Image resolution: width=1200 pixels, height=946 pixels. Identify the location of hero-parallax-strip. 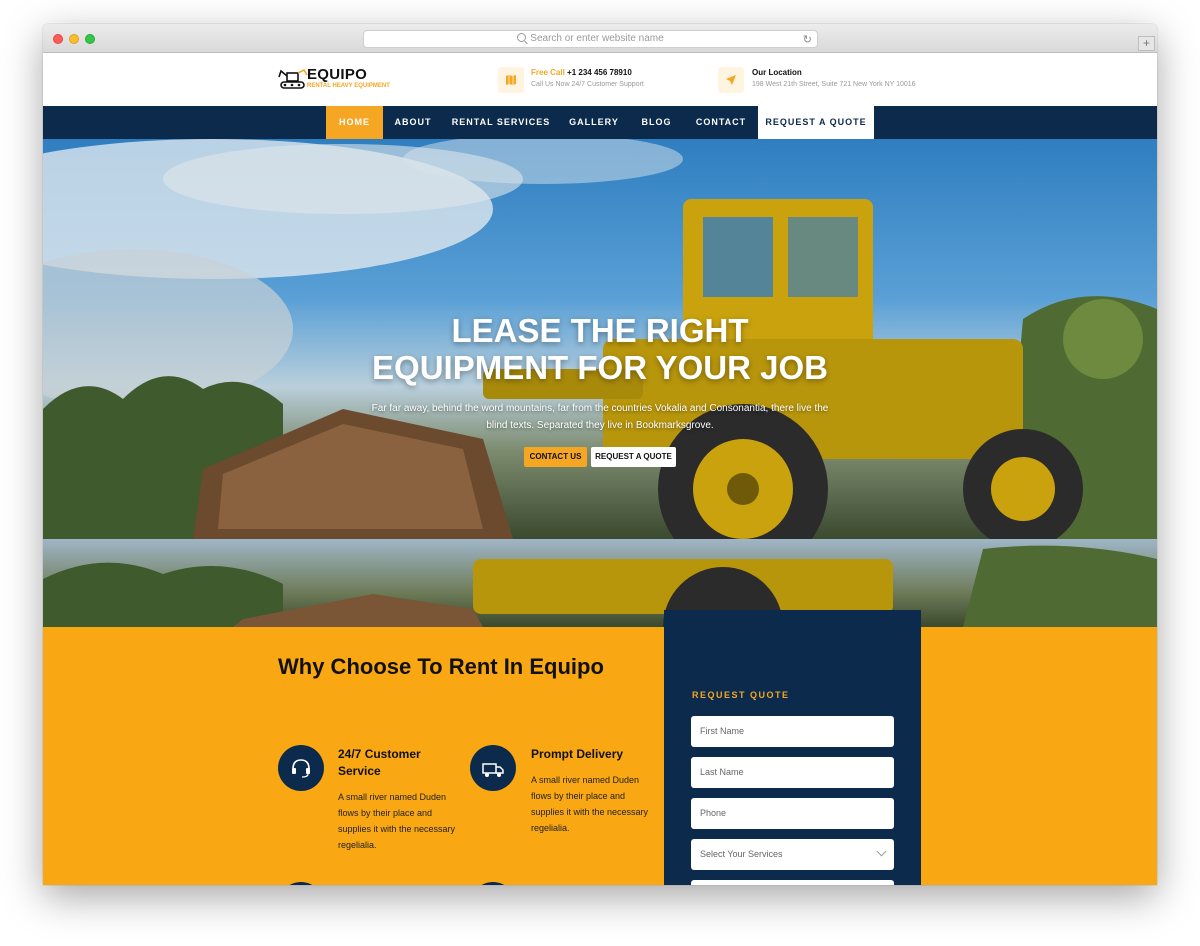
(600, 583).